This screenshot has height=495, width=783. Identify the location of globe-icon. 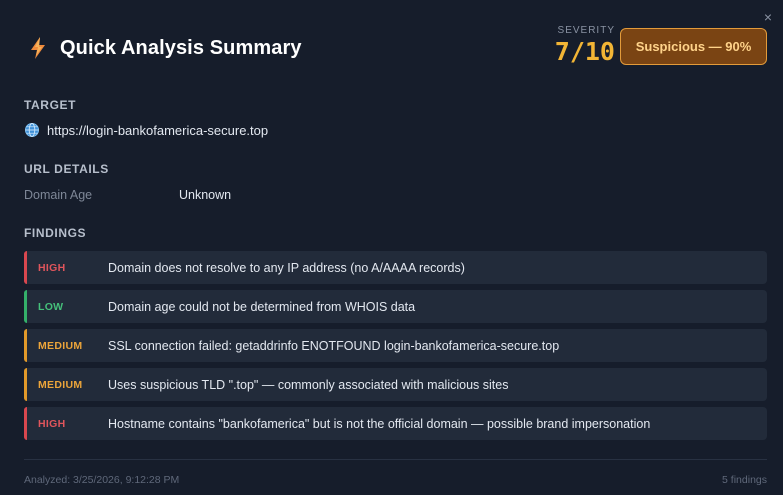
(32, 130).